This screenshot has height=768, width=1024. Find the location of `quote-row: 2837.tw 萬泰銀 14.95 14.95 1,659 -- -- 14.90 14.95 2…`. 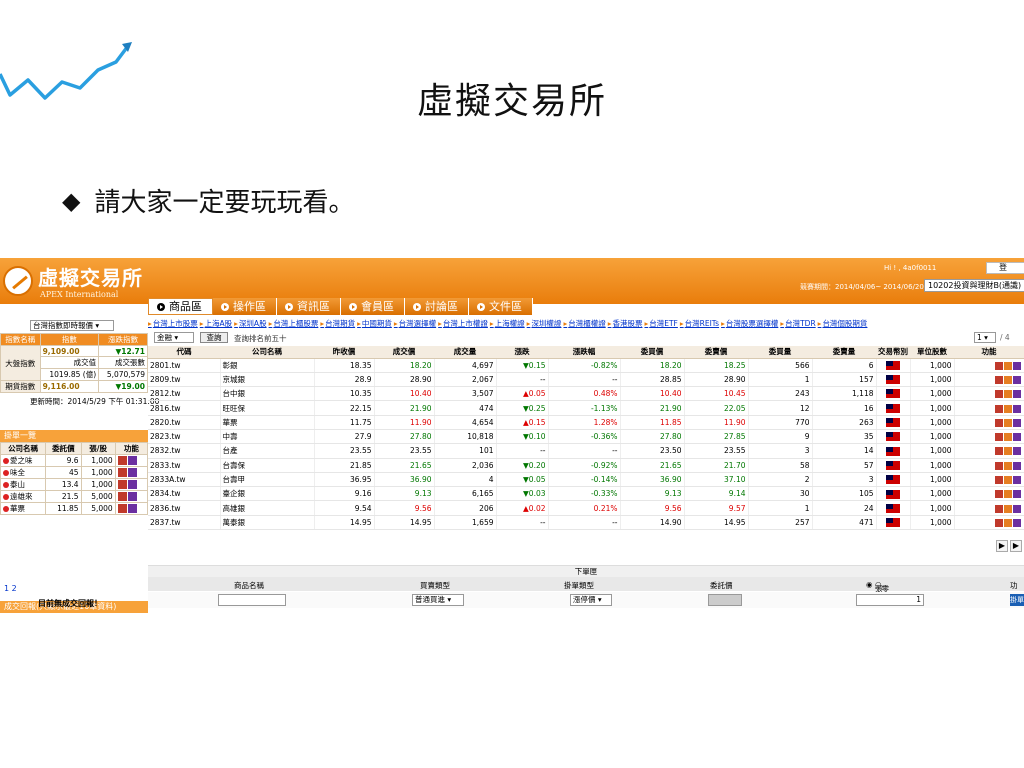

quote-row: 2837.tw 萬泰銀 14.95 14.95 1,659 -- -- 14.90 14.95 2… is located at coordinates (586, 523).